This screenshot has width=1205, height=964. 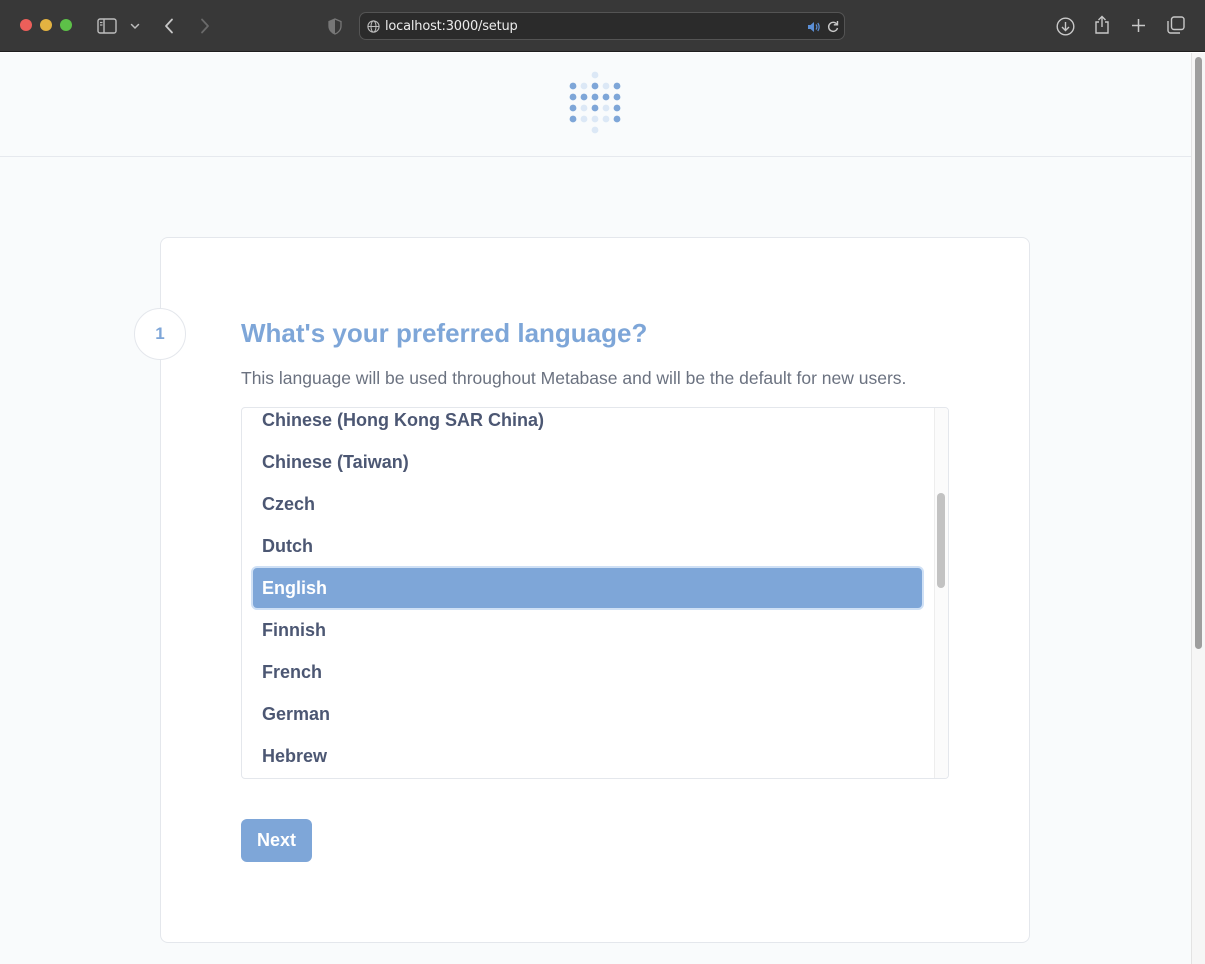 What do you see at coordinates (587, 546) in the screenshot?
I see `language-option: Dutch` at bounding box center [587, 546].